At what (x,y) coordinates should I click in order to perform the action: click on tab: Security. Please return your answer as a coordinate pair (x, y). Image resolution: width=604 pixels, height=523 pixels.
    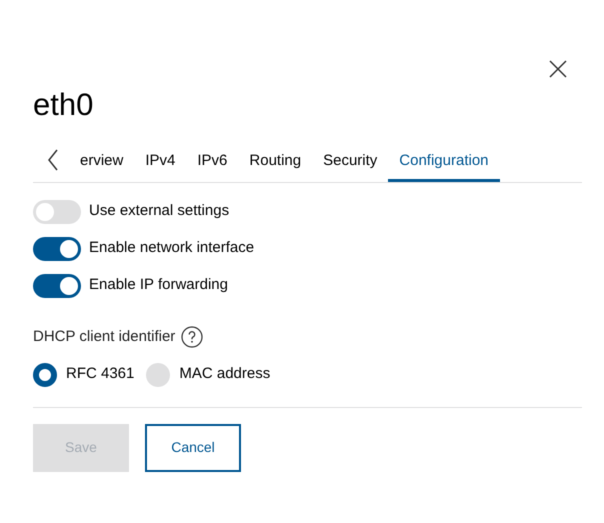
    Looking at the image, I should click on (350, 162).